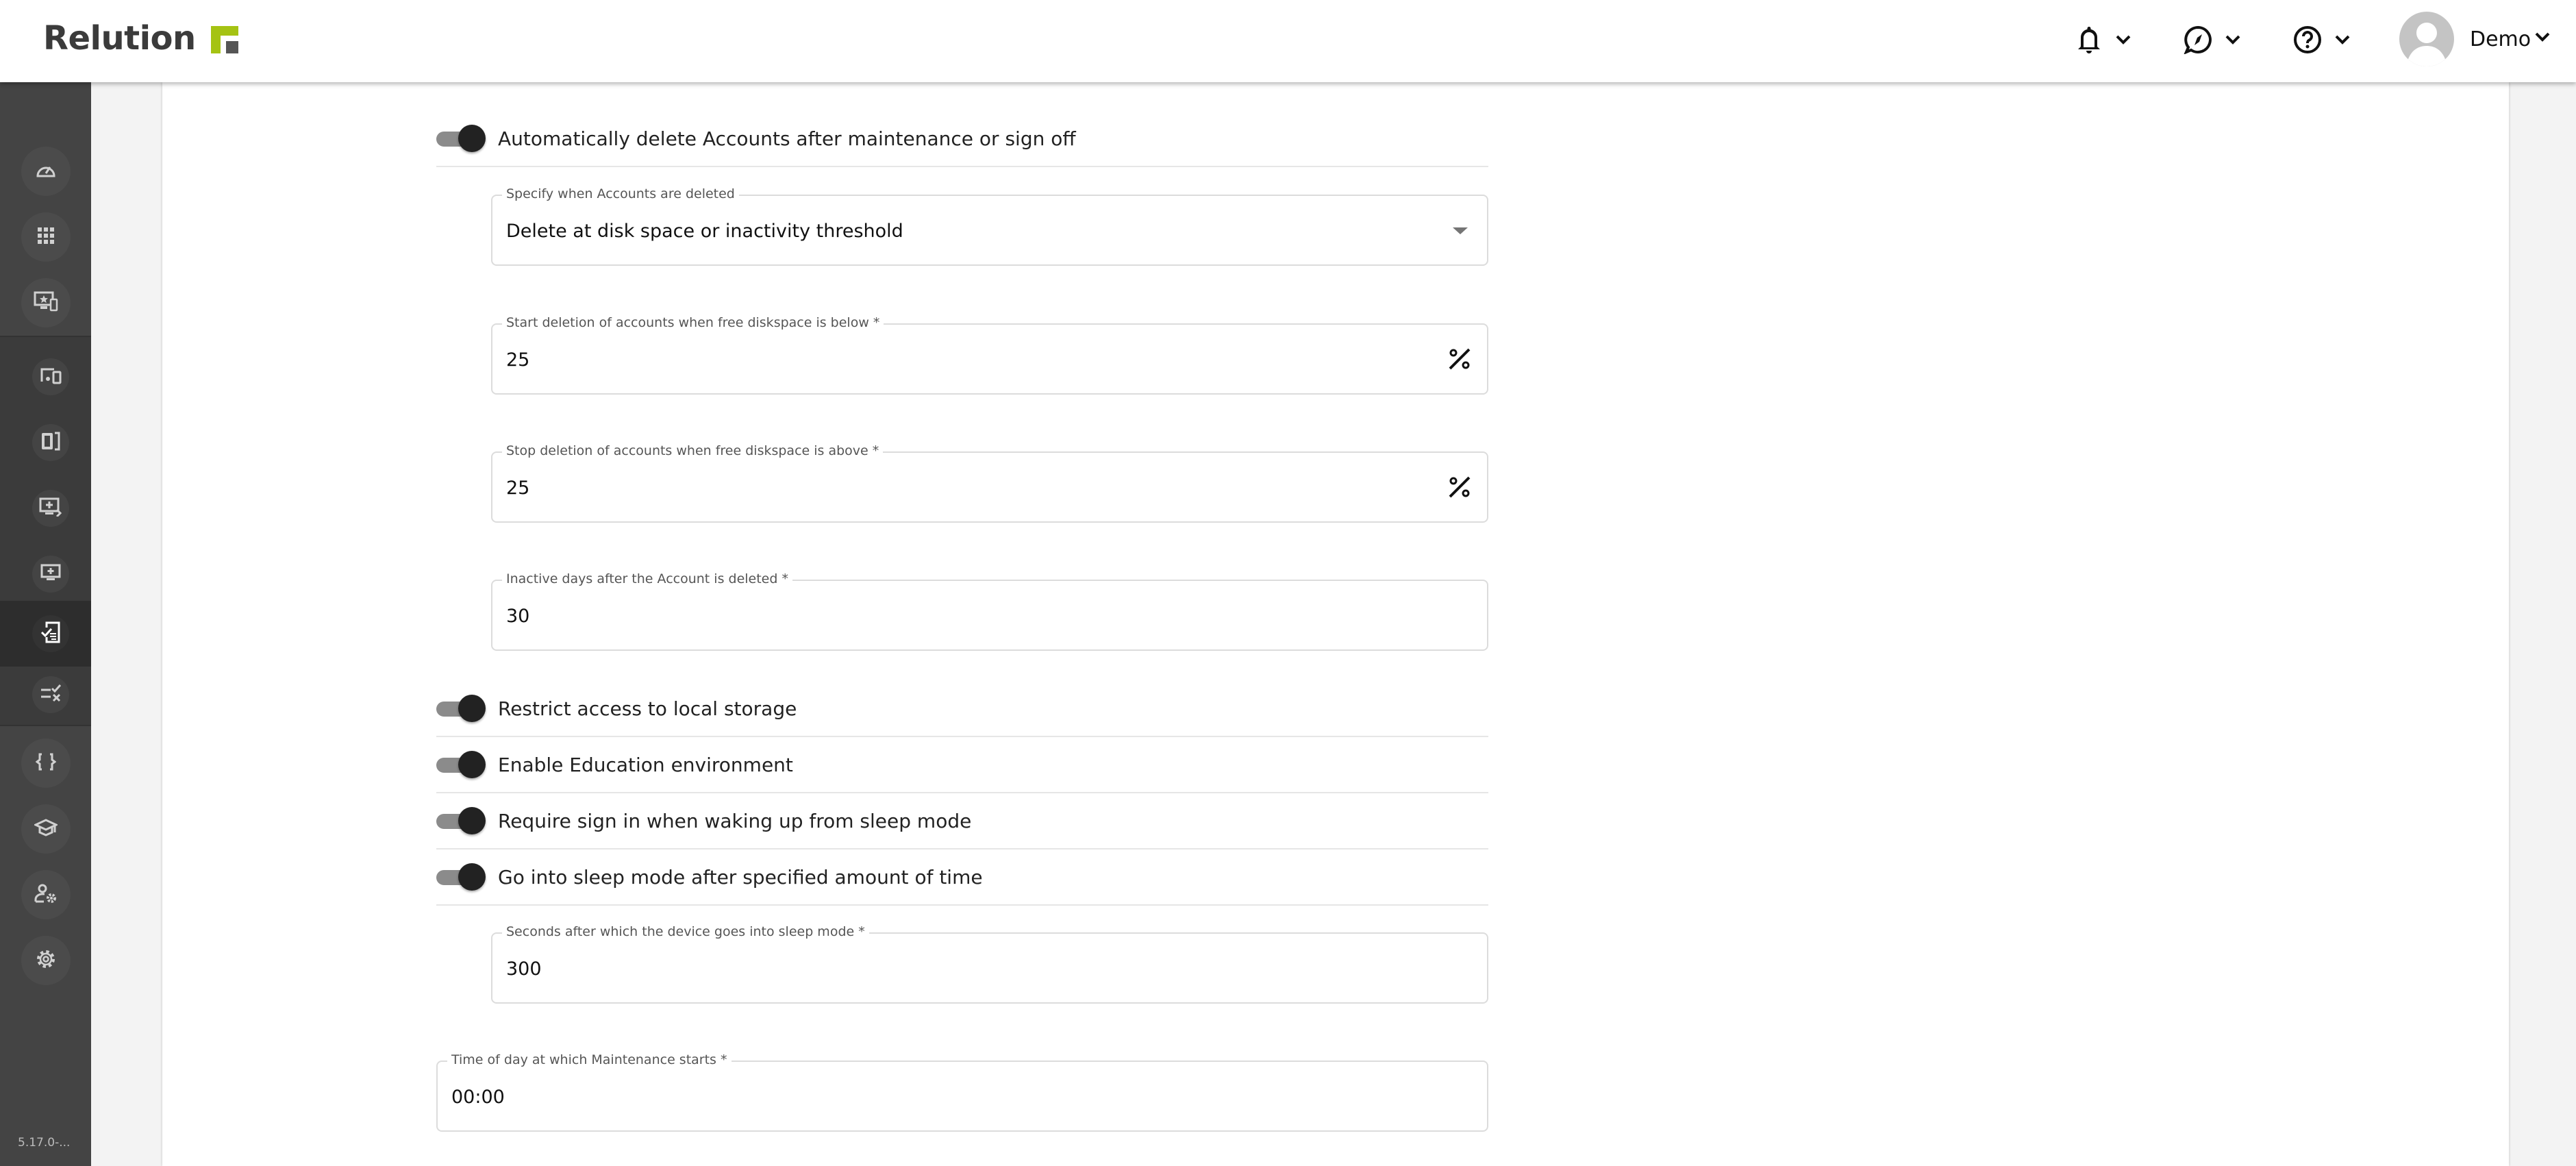 This screenshot has width=2576, height=1166. I want to click on sidebar-item-scripts, so click(45, 763).